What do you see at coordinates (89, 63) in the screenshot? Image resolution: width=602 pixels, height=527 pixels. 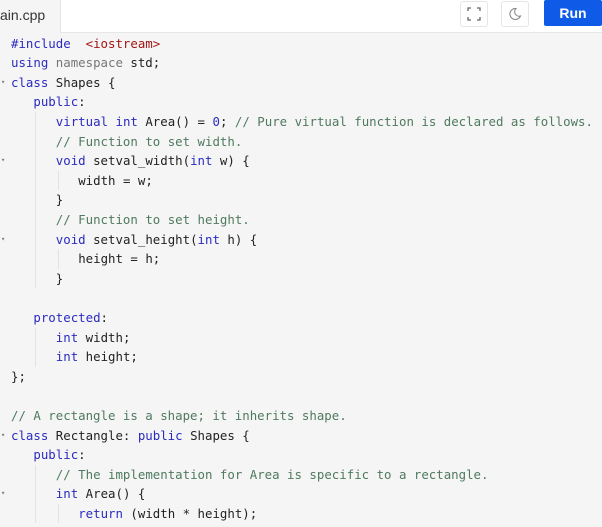 I see `code-token: namespace` at bounding box center [89, 63].